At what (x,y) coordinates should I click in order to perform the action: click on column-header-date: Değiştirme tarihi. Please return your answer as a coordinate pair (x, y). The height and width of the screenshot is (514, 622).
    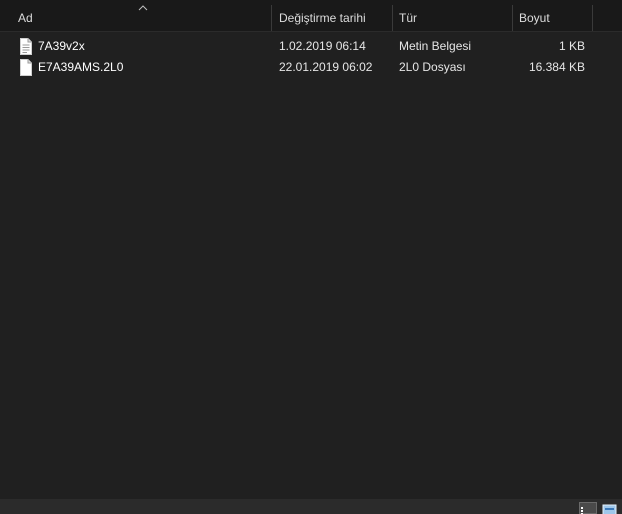
    Looking at the image, I should click on (332, 18).